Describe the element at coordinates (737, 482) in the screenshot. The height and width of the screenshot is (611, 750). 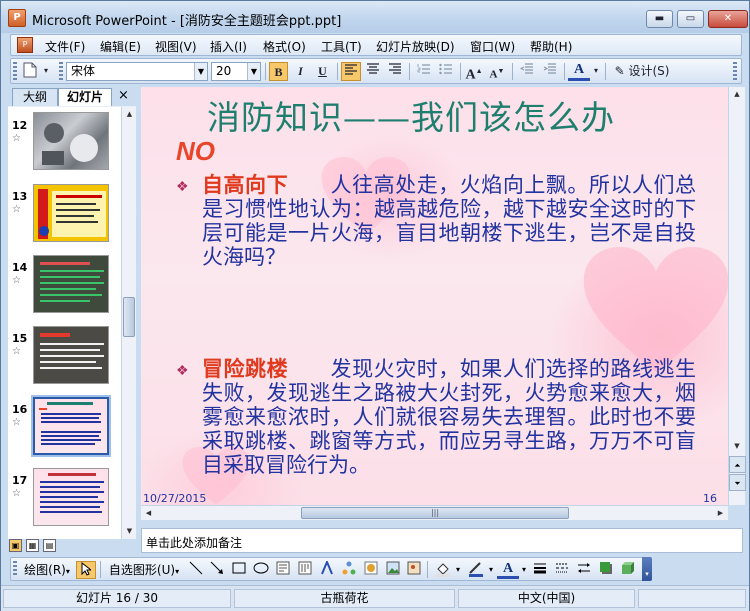
I see `next-slide-icon: ⏷` at that location.